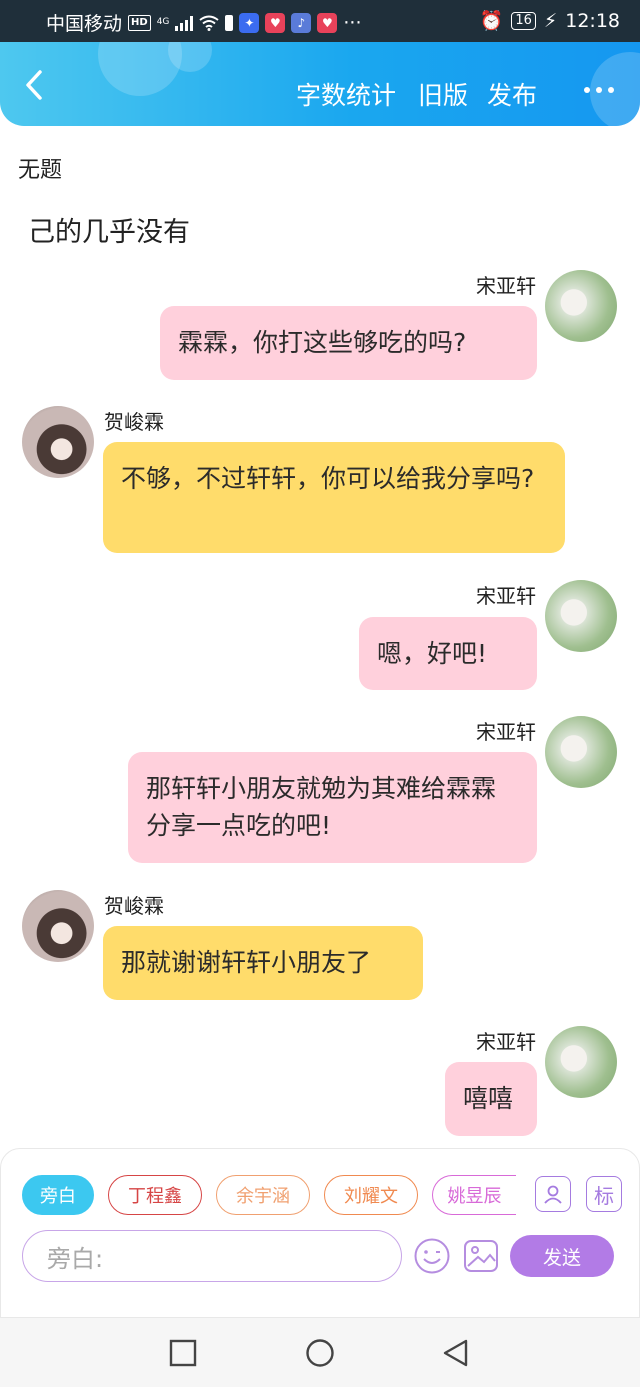  I want to click on old-version-button: 旧版, so click(443, 94).